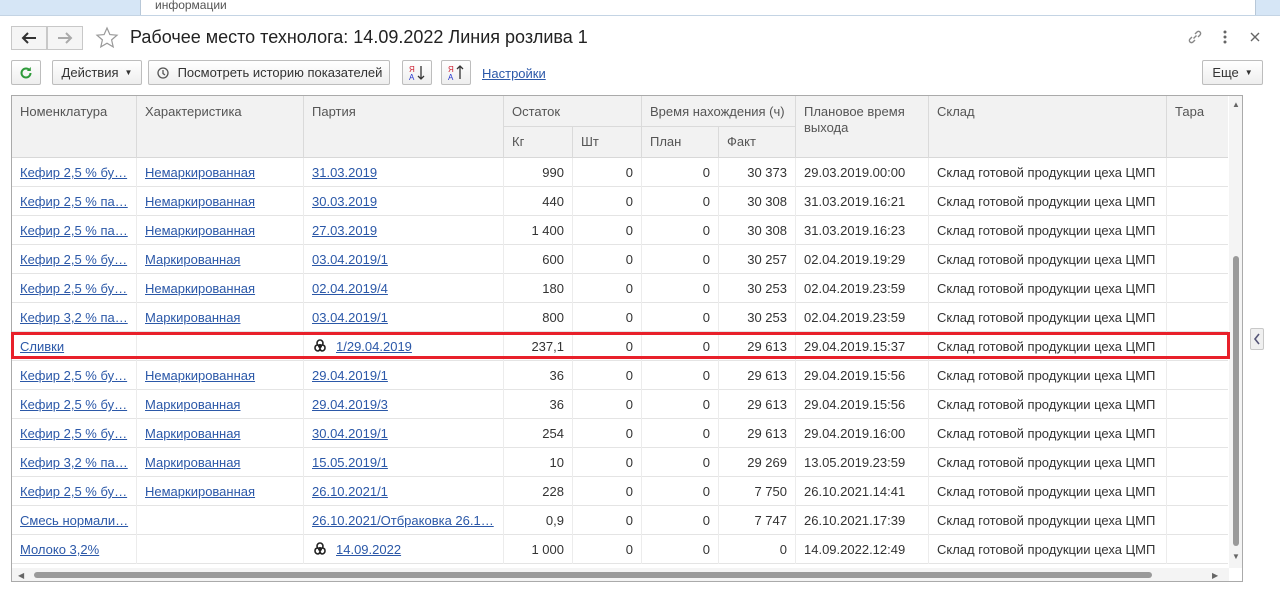 This screenshot has width=1280, height=591. Describe the element at coordinates (593, 575) in the screenshot. I see `horizontal-scroll-thumb` at that location.